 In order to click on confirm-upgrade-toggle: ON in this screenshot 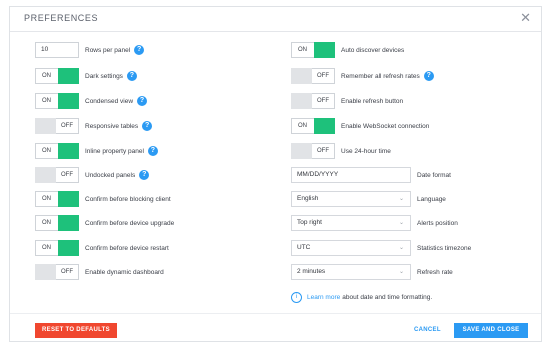, I will do `click(57, 223)`.